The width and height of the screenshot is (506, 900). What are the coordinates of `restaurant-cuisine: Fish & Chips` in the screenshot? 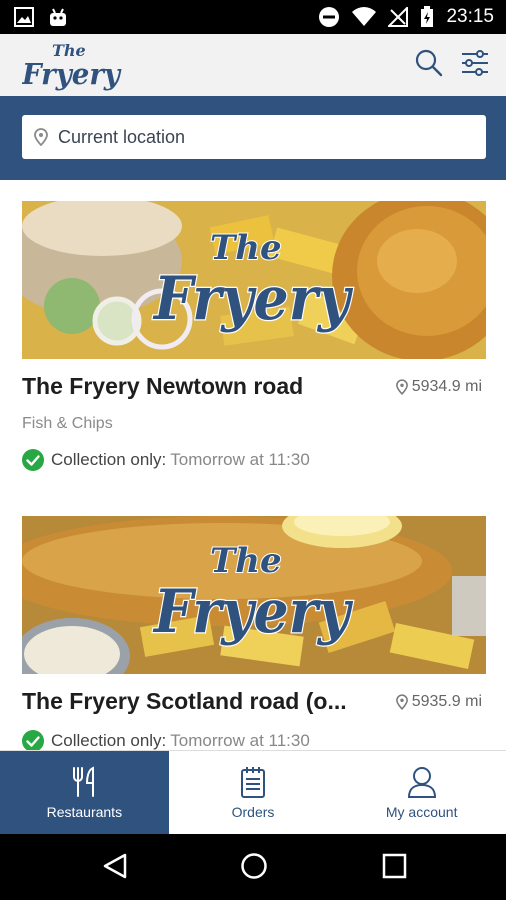 It's located at (67, 423).